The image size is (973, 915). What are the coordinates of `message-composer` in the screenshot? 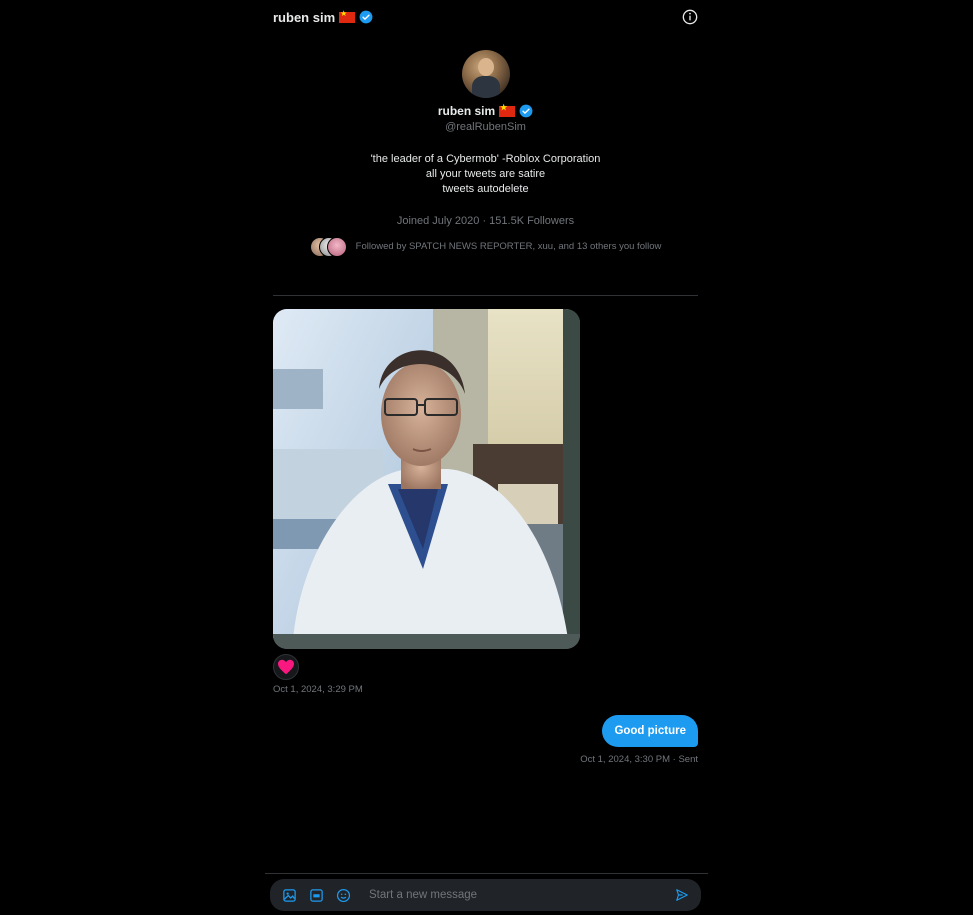 It's located at (485, 895).